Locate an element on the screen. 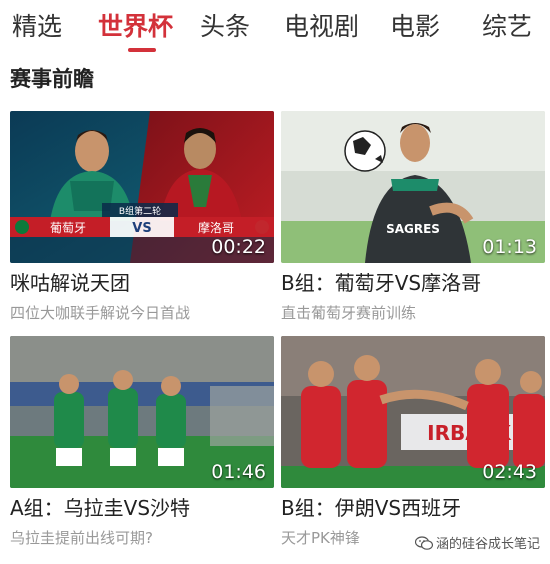  video-subtitle: 乌拉圭提前出线可期? is located at coordinates (81, 538).